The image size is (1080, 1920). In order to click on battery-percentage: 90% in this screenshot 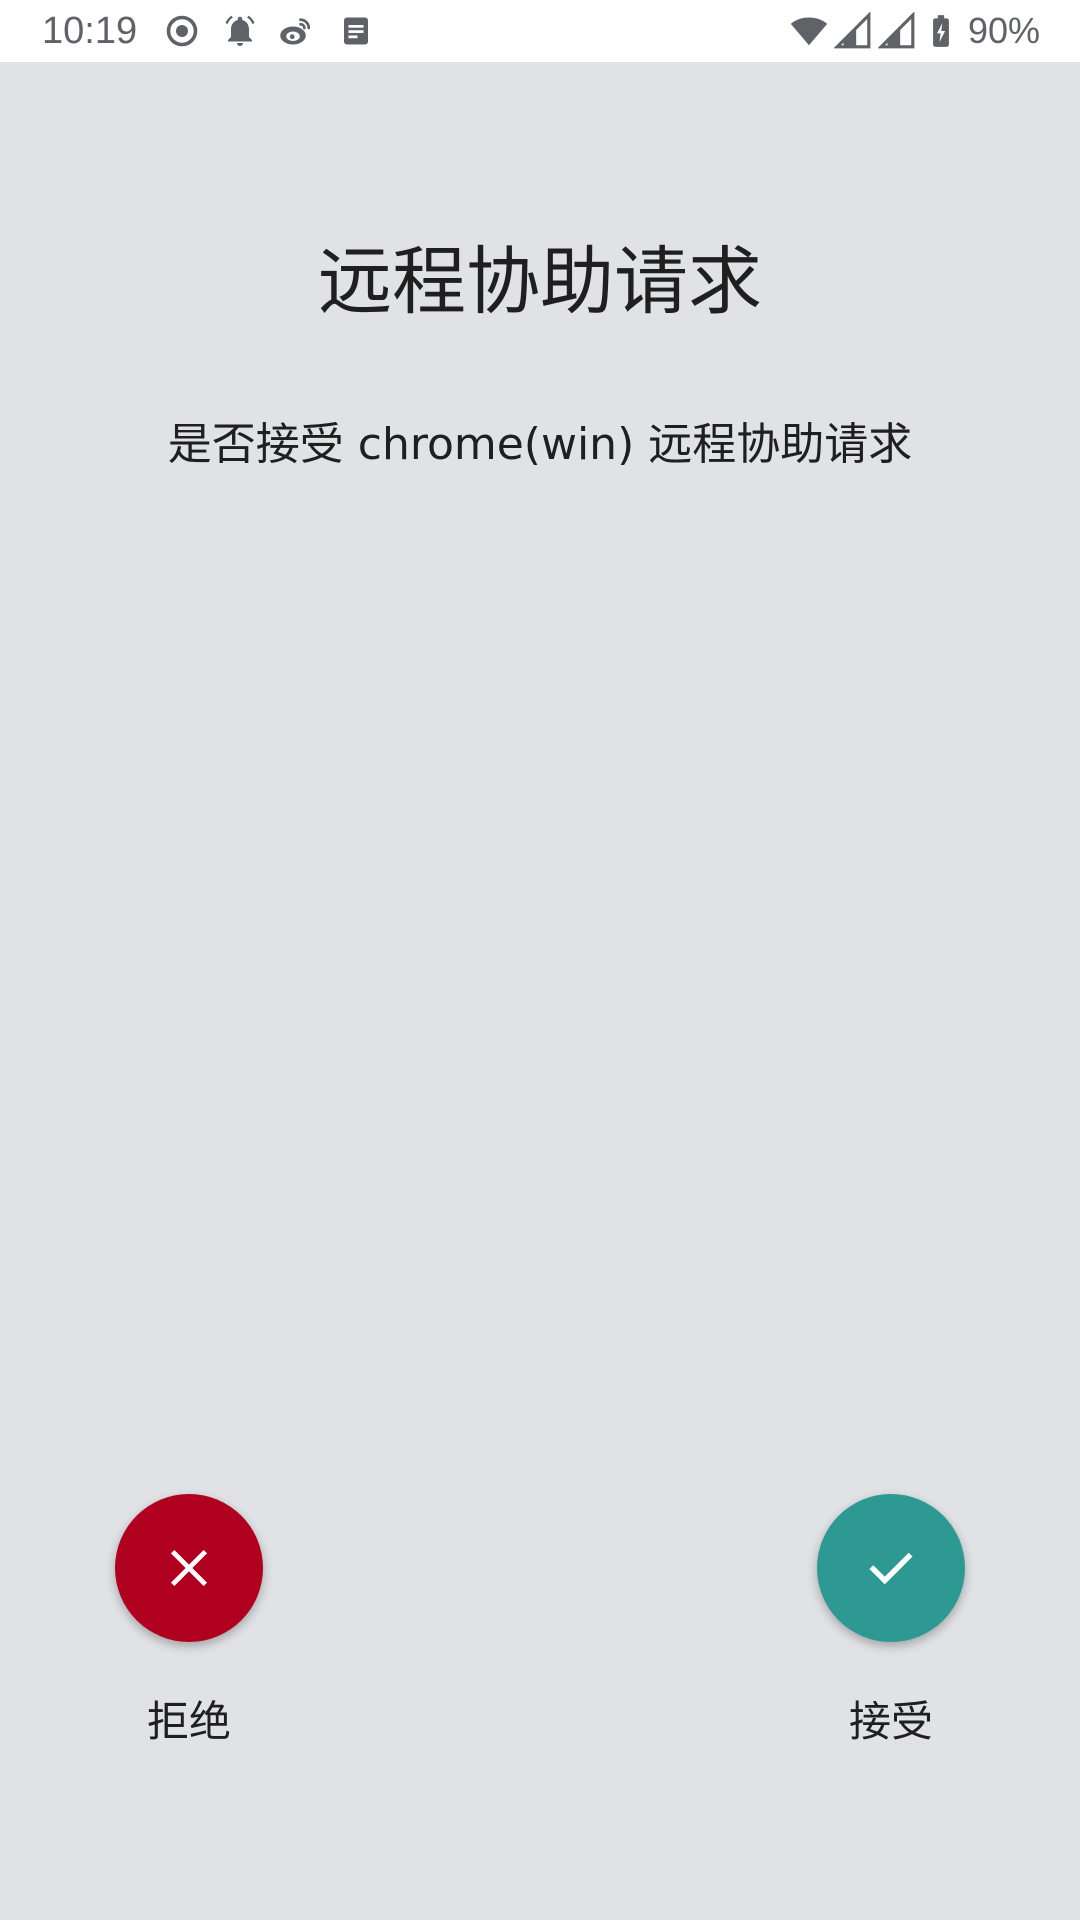, I will do `click(1003, 30)`.